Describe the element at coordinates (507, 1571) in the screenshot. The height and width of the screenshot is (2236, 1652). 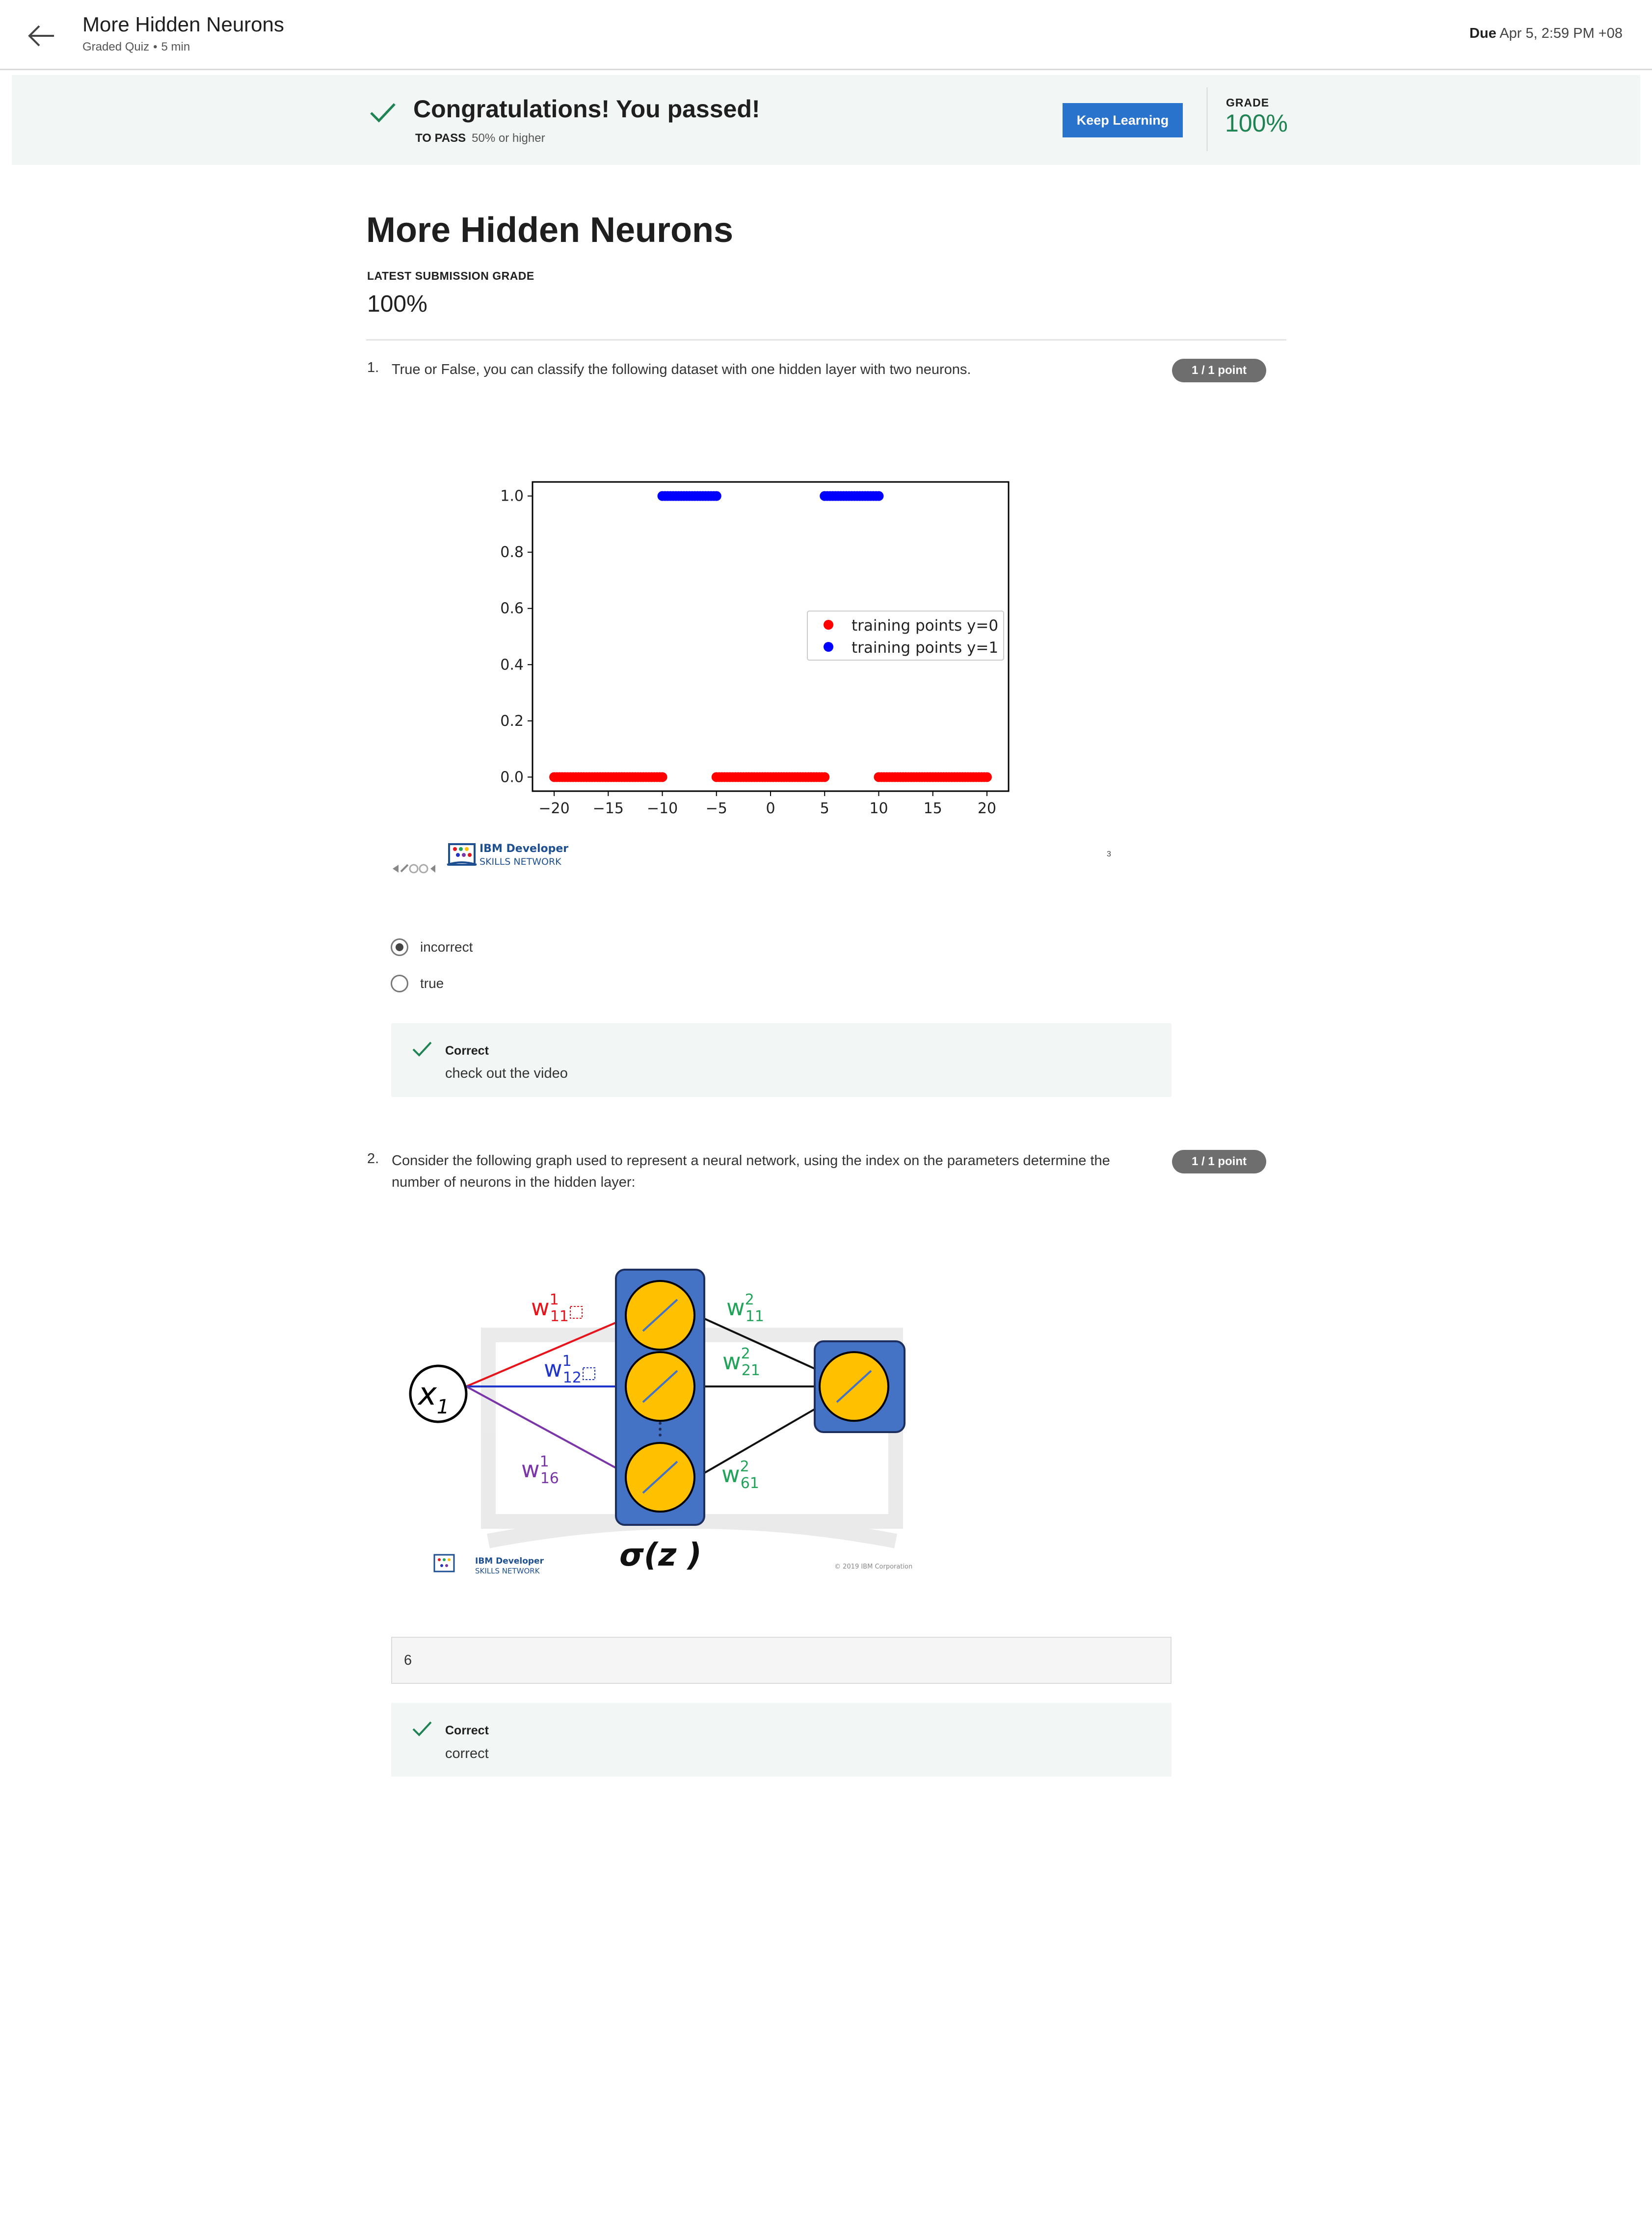
I see `logo-text-line2: SKILLS NETWORK` at that location.